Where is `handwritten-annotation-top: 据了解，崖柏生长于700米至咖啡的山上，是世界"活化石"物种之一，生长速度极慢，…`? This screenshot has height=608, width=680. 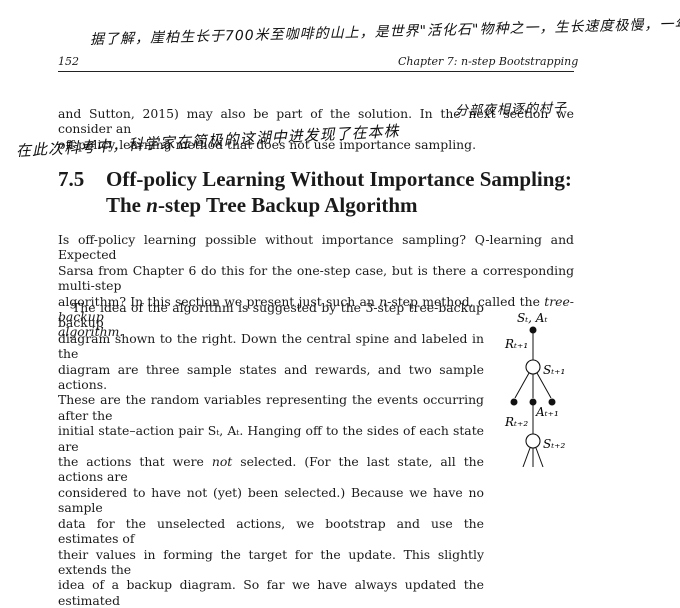 handwritten-annotation-top: 据了解，崖柏生长于700米至咖啡的山上，是世界"活化石"物种之一，生长速度极慢，… is located at coordinates (384, 32).